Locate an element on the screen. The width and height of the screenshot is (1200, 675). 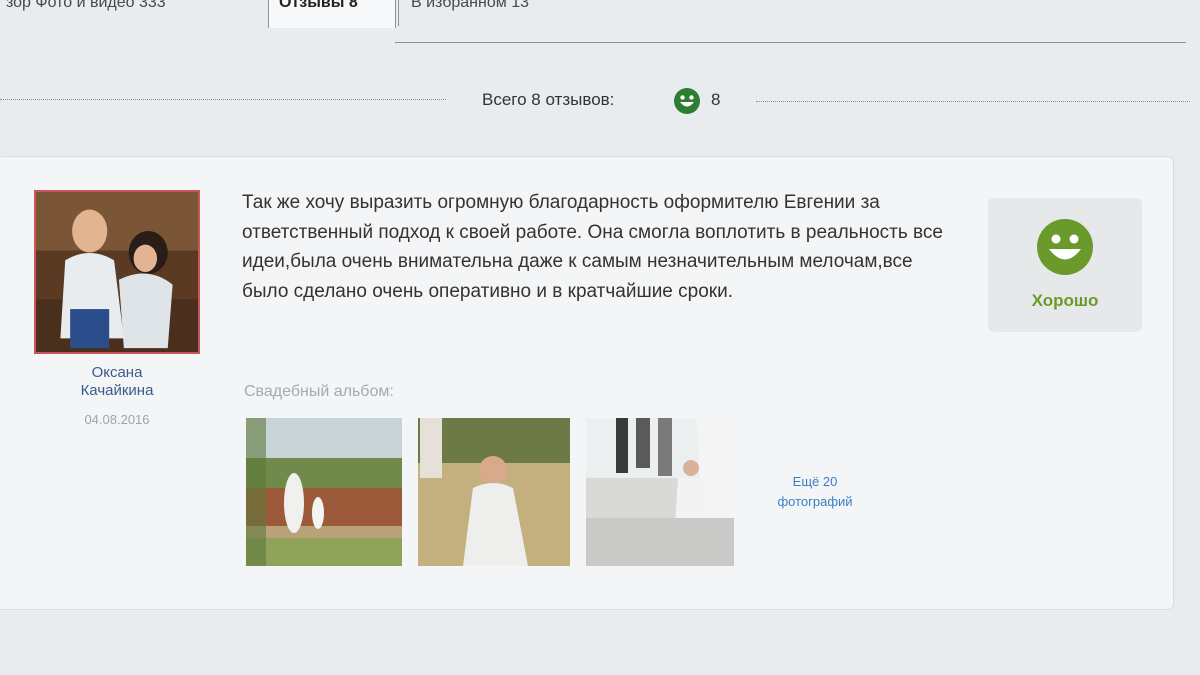
reviews-summary: Всего 8 отзывов: 8 is located at coordinates (600, 101).